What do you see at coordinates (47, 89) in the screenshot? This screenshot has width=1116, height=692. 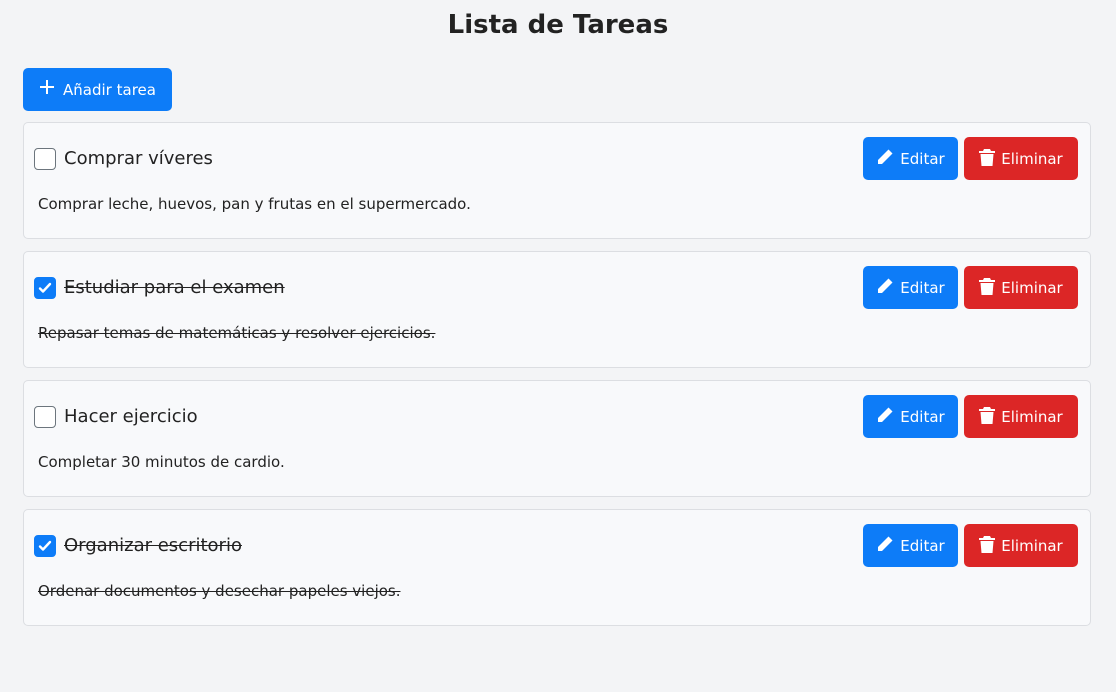 I see `plus-icon` at bounding box center [47, 89].